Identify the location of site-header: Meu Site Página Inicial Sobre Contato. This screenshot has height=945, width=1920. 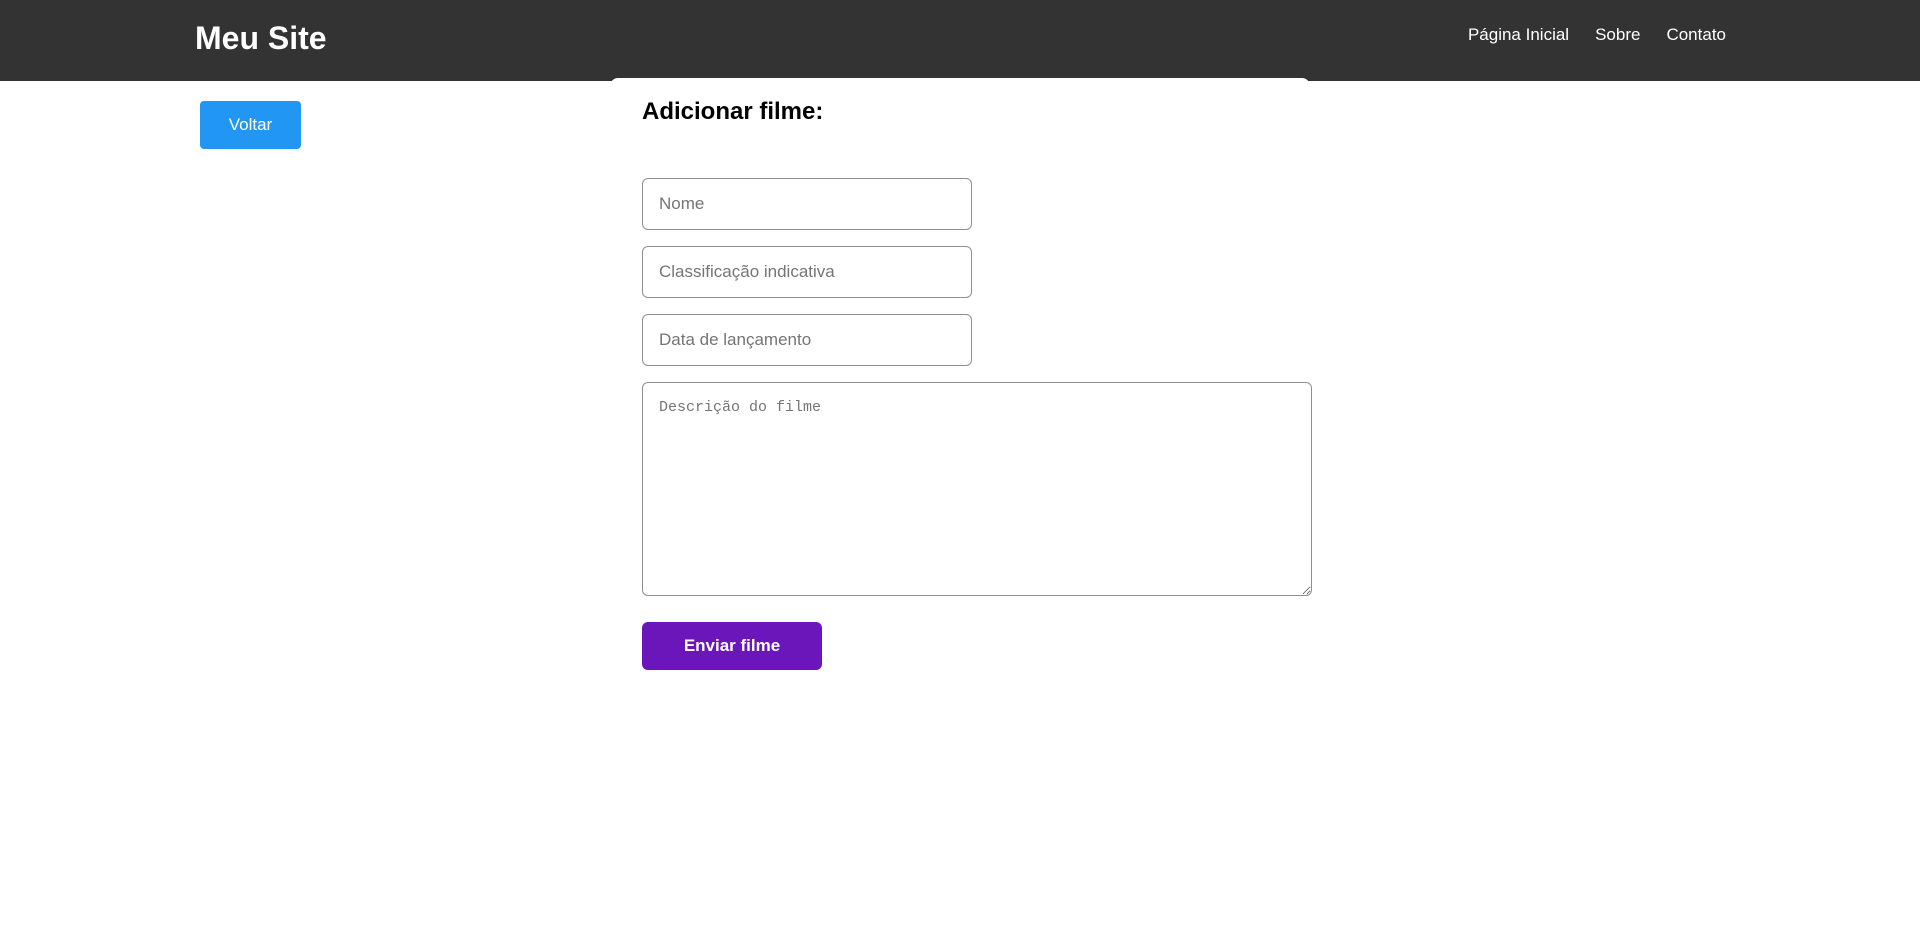
(960, 40).